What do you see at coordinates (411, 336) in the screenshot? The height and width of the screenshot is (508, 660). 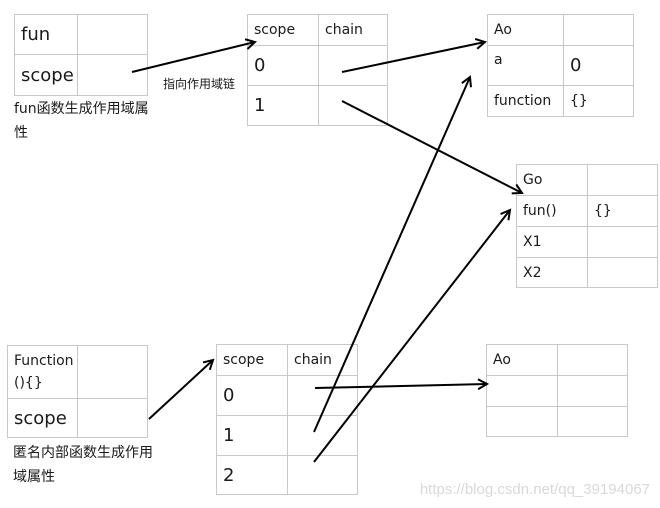 I see `arrow-bottom-scope-2-to-go-fun` at bounding box center [411, 336].